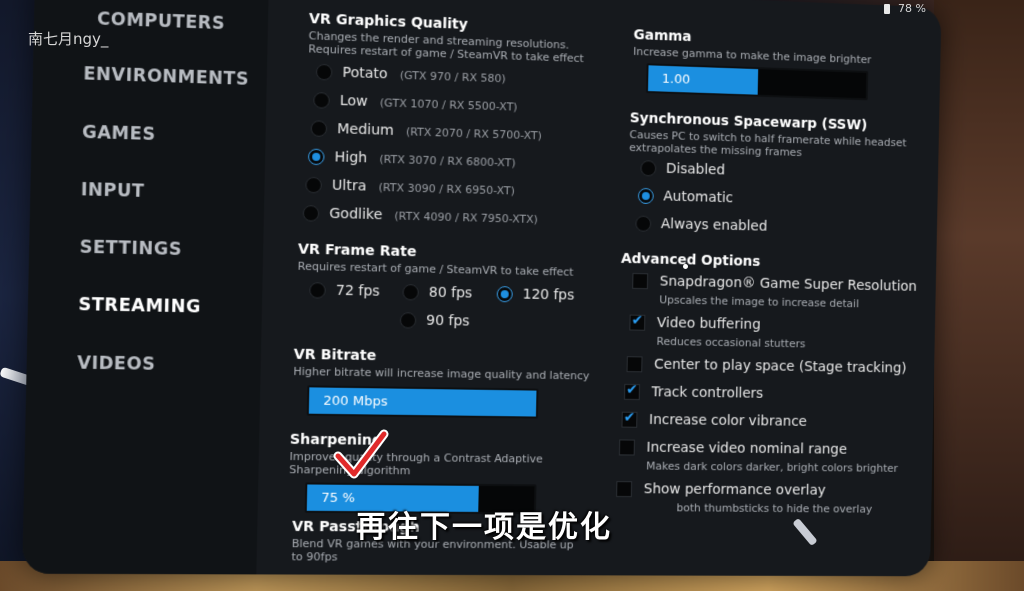 Image resolution: width=1024 pixels, height=591 pixels. What do you see at coordinates (788, 284) in the screenshot?
I see `option-label: Snapdragon® Game Super Resolution` at bounding box center [788, 284].